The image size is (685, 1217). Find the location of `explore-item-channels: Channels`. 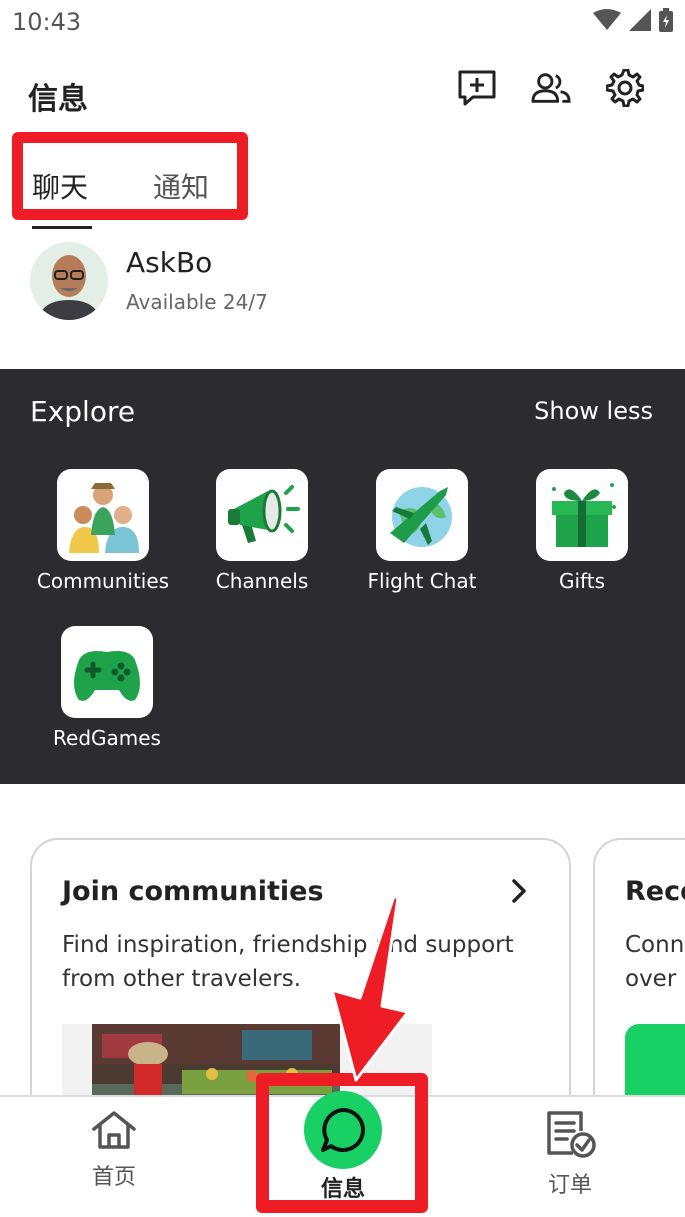

explore-item-channels: Channels is located at coordinates (262, 531).